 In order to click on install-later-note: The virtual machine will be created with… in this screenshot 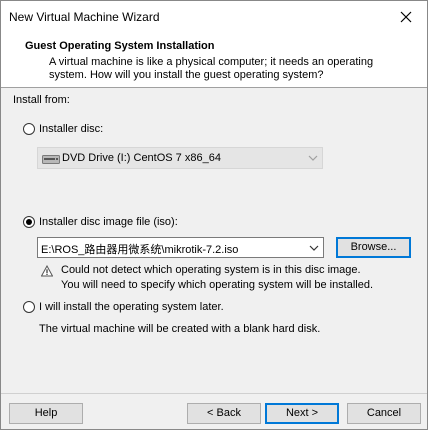, I will do `click(180, 329)`.